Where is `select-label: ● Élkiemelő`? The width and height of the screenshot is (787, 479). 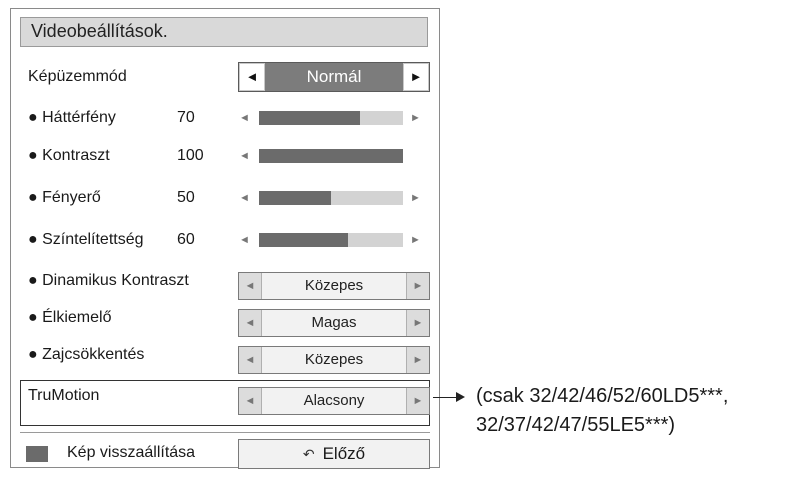 select-label: ● Élkiemelő is located at coordinates (70, 317).